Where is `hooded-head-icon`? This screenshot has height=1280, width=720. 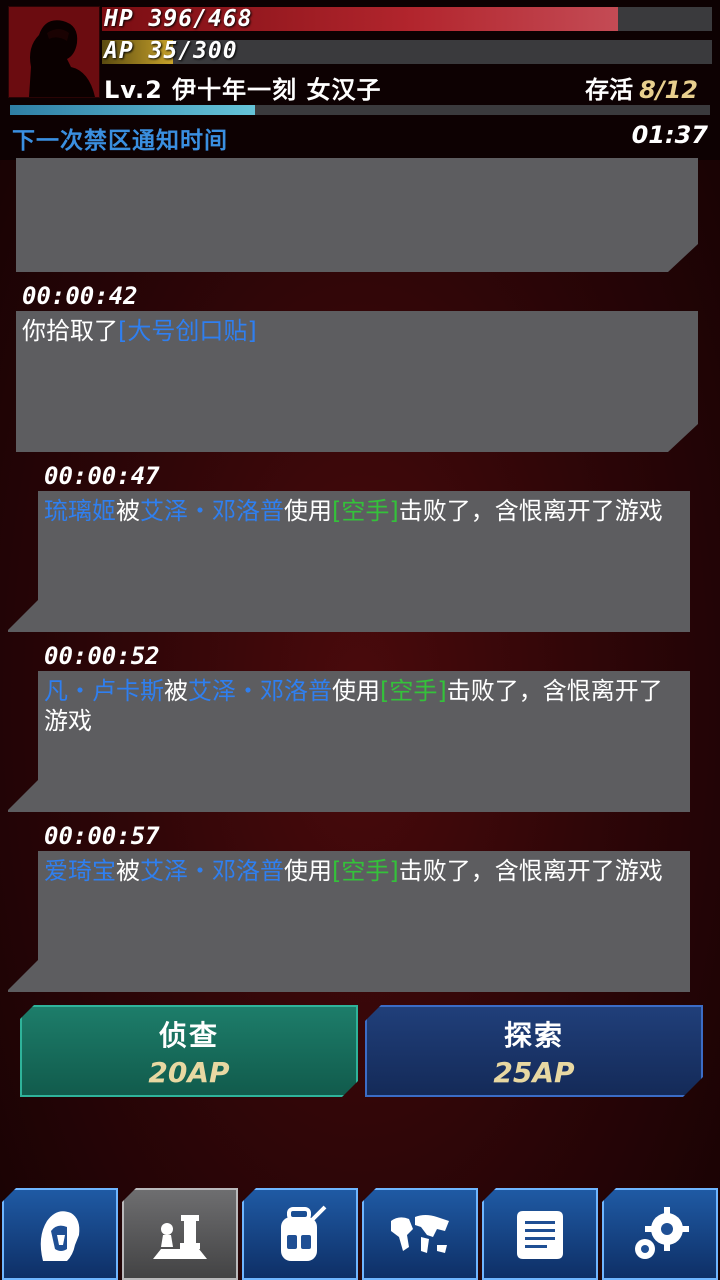 hooded-head-icon is located at coordinates (60, 1236).